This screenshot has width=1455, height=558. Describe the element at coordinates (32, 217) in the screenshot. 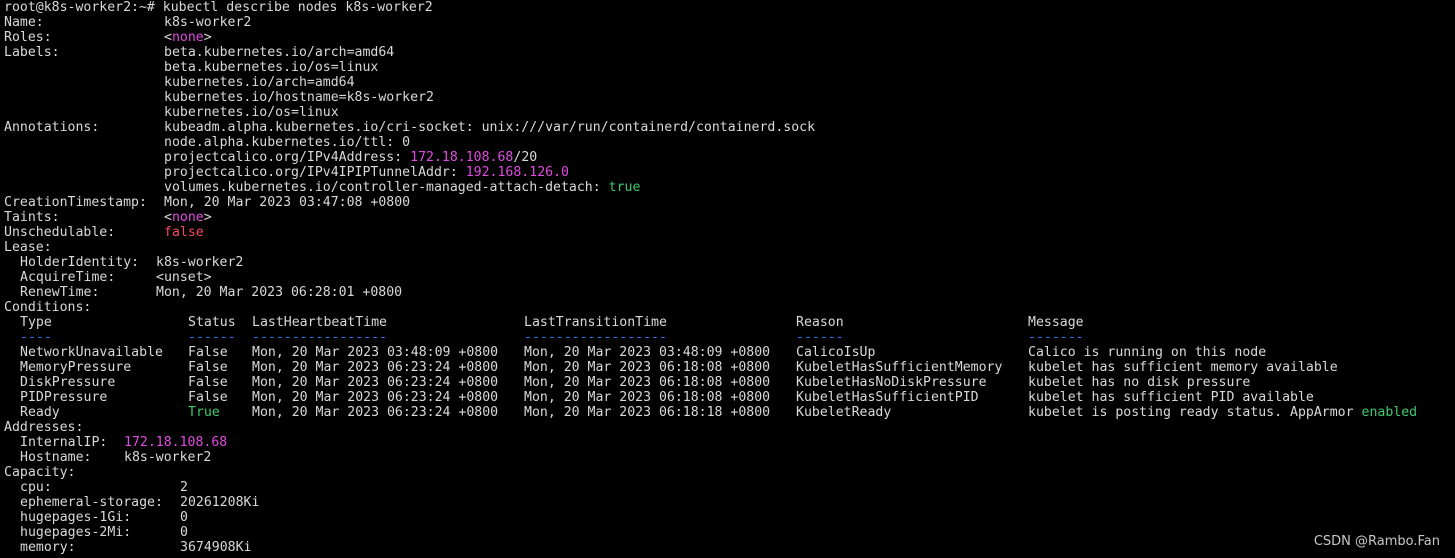

I see `terminal-text: Taints:` at that location.